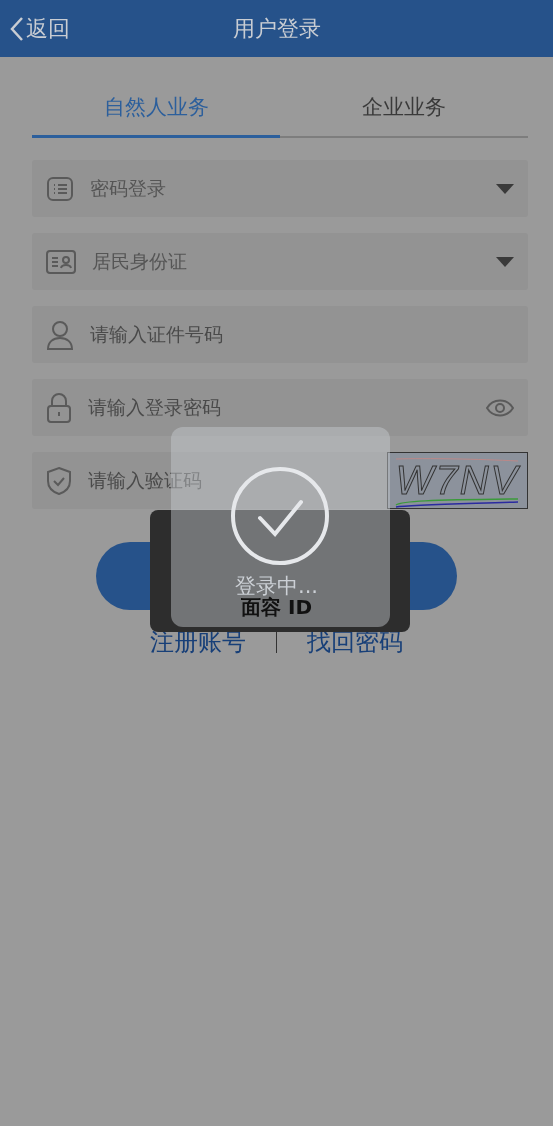  Describe the element at coordinates (280, 334) in the screenshot. I see `input-field: 请输入证件号码` at that location.